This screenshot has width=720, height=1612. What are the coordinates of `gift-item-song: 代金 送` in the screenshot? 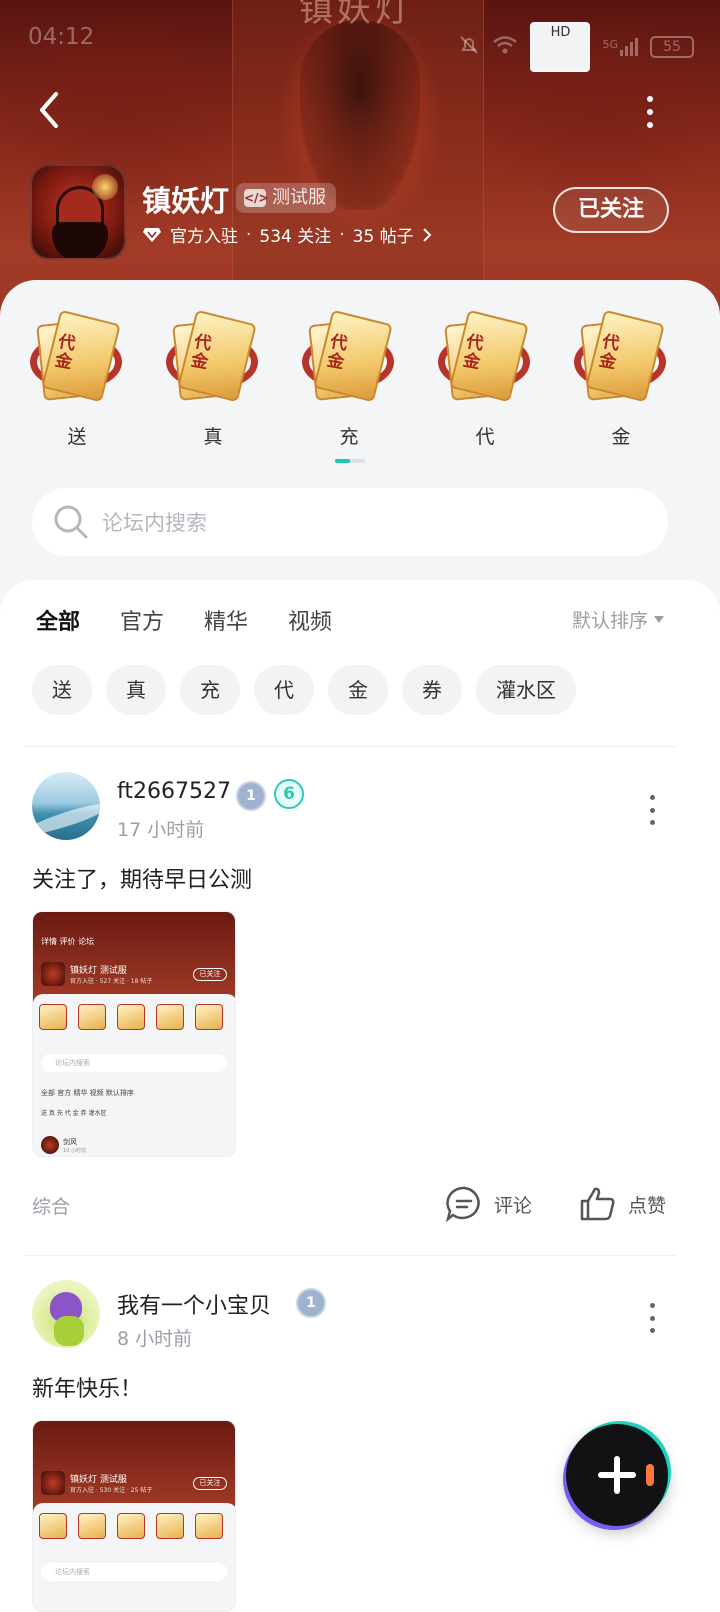 It's located at (77, 384).